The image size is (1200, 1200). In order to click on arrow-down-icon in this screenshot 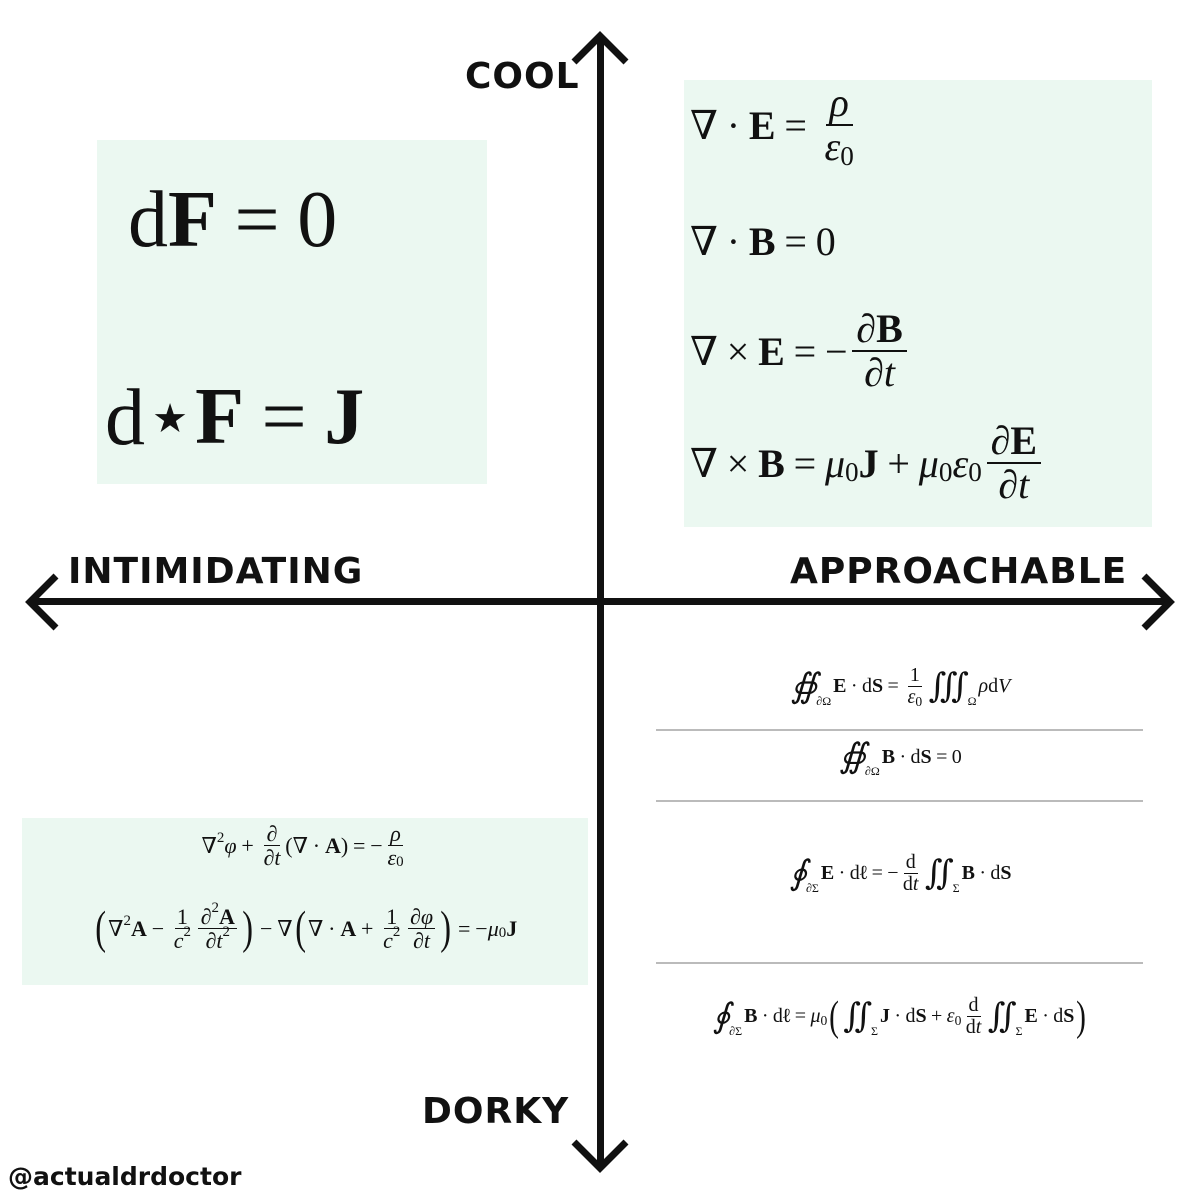, I will do `click(600, 1156)`.